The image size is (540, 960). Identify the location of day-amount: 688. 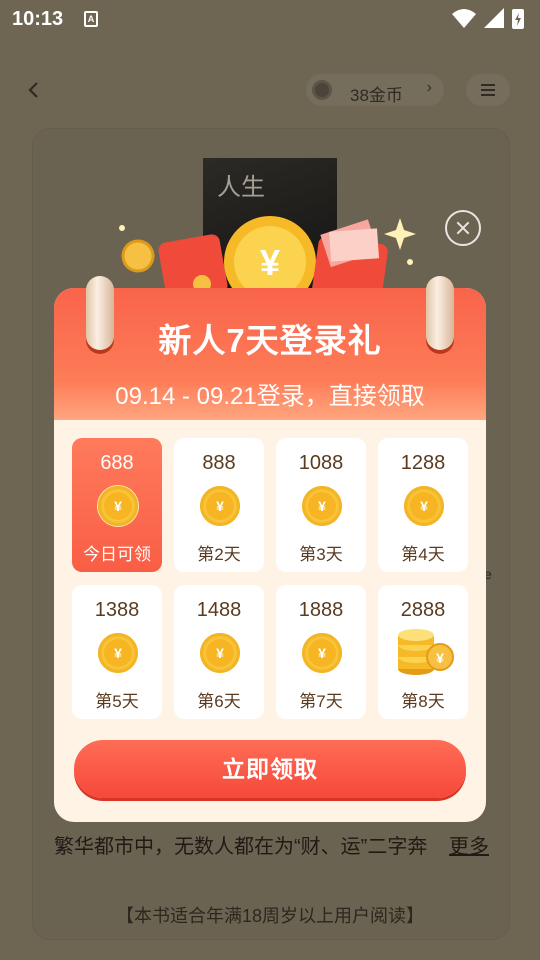
(117, 463).